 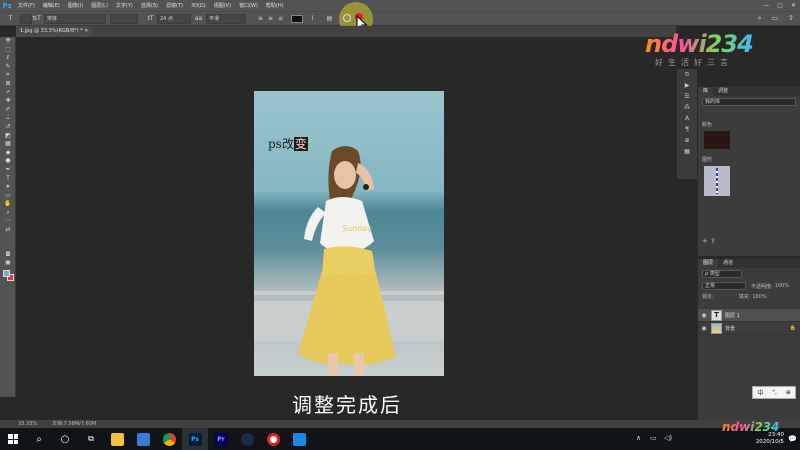 I want to click on eyedropper-tool-icon: ⌿, so click(x=8, y=93).